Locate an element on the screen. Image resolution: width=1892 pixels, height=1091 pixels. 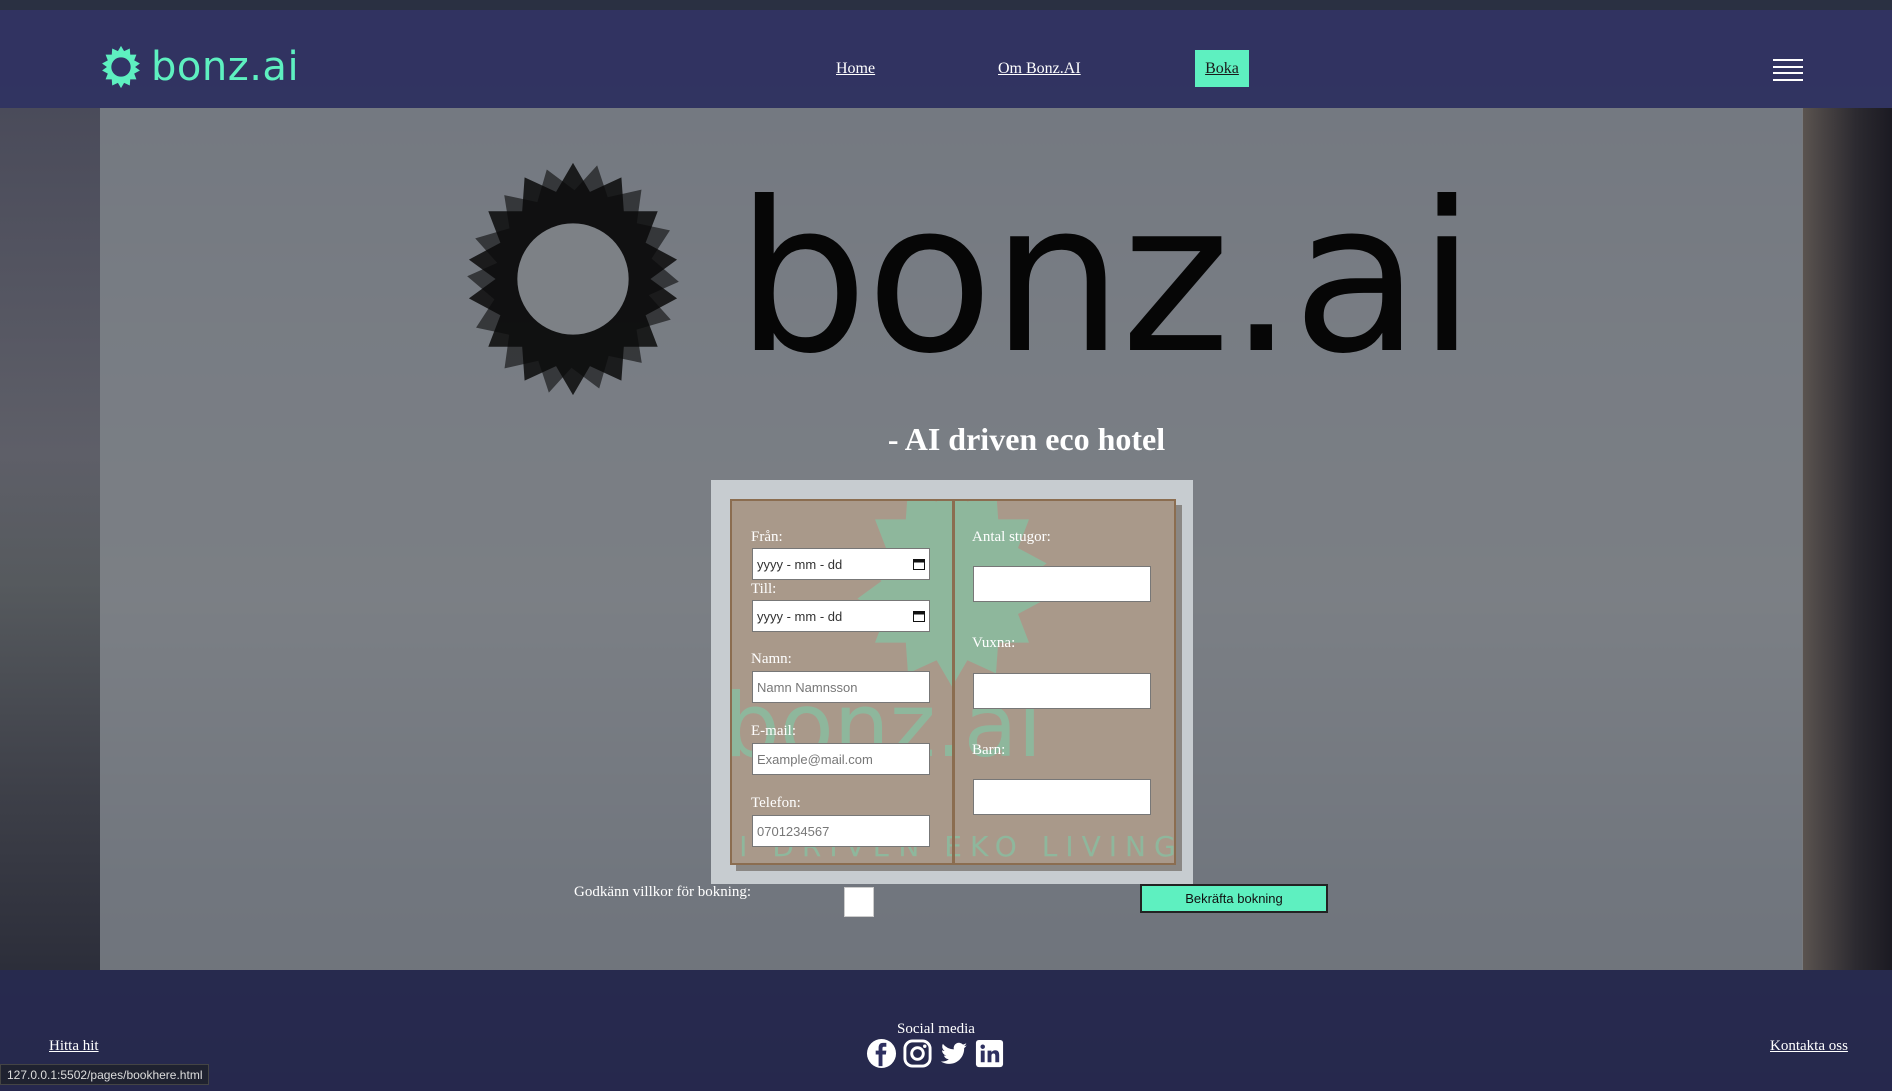
to-date-input: yyyy - mm - dd is located at coordinates (841, 616).